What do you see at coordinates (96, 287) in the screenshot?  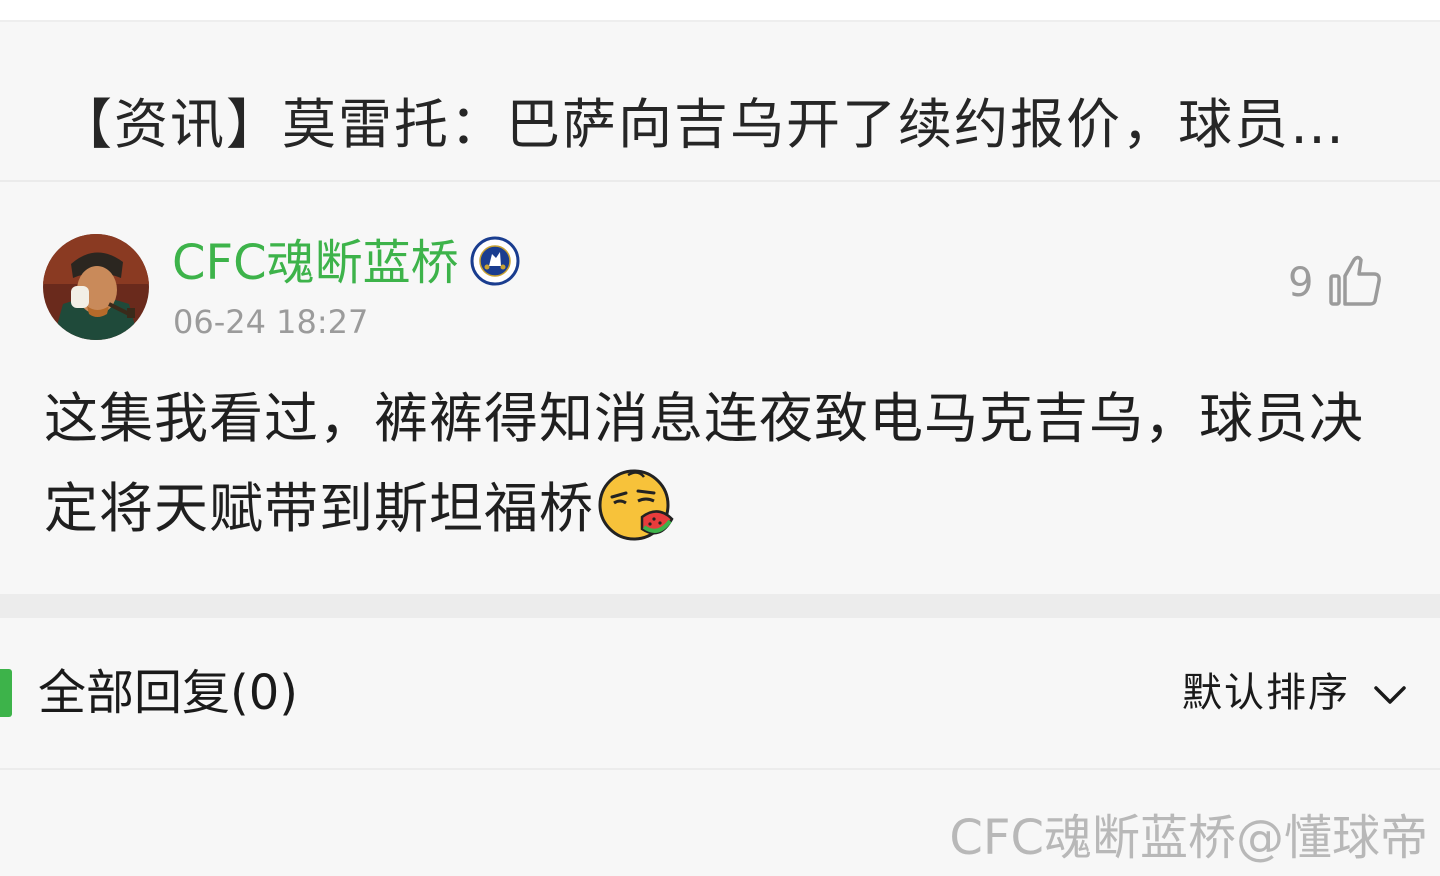 I see `avatar` at bounding box center [96, 287].